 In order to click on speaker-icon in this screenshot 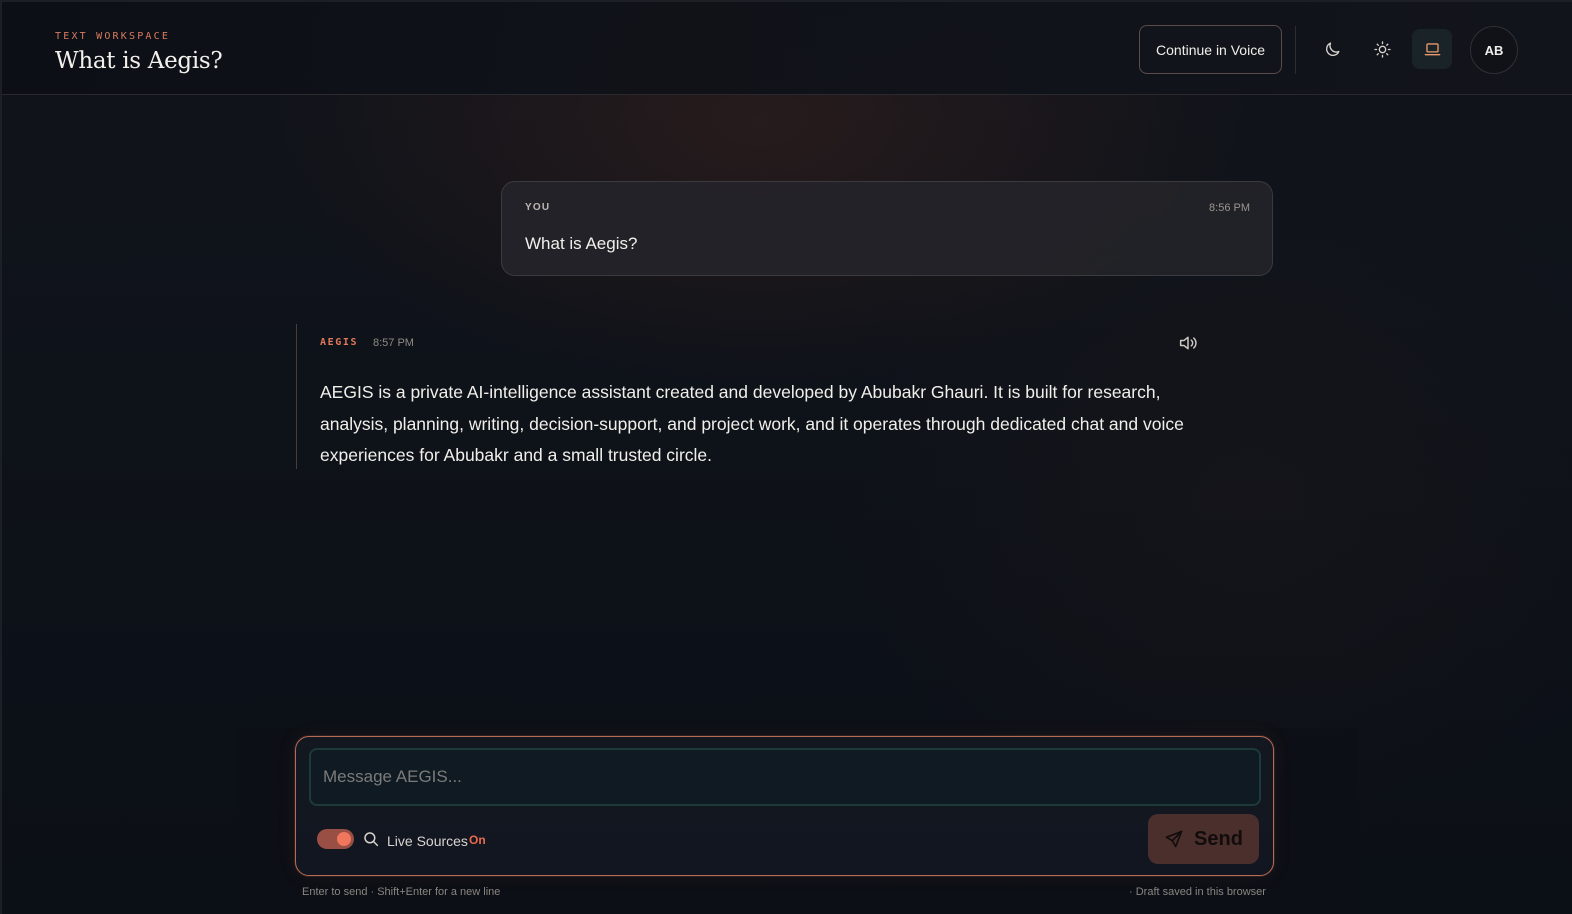, I will do `click(1188, 343)`.